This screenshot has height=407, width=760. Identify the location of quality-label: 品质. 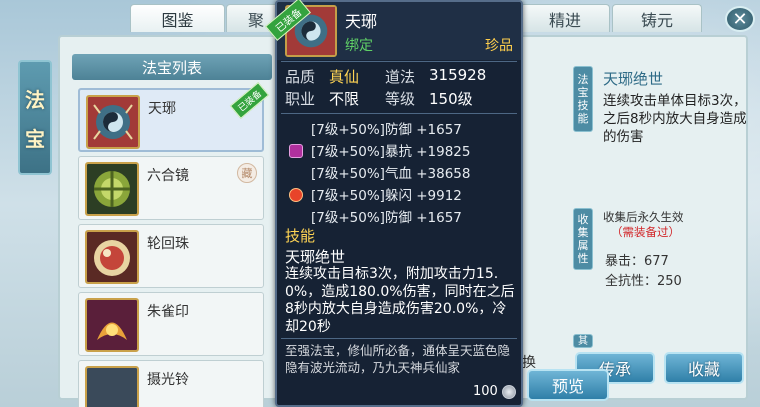
(300, 77).